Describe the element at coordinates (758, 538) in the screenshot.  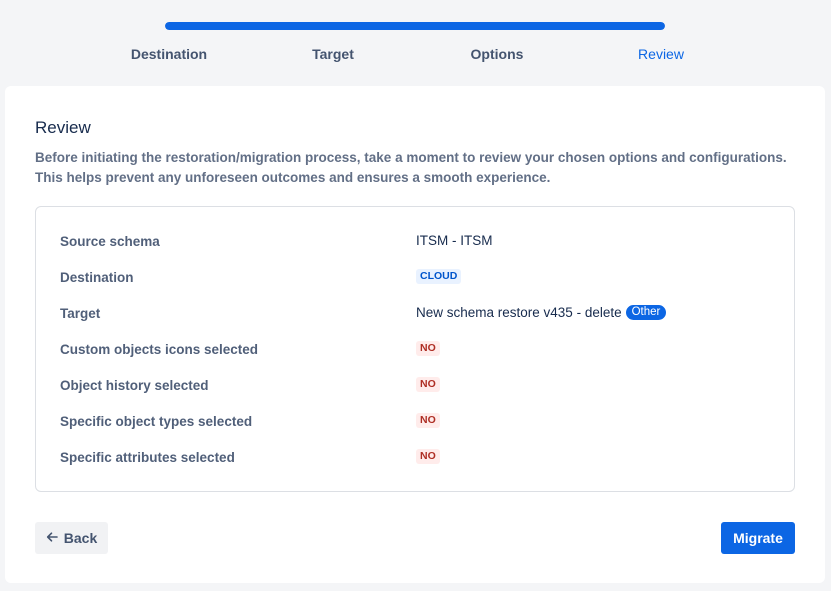
I see `migrate-button: Migrate` at that location.